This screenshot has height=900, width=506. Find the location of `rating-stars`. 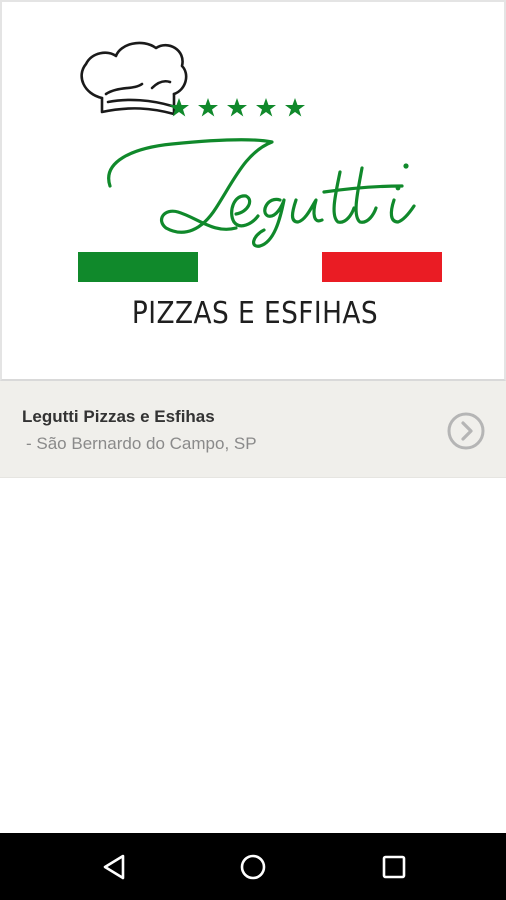

rating-stars is located at coordinates (237, 107).